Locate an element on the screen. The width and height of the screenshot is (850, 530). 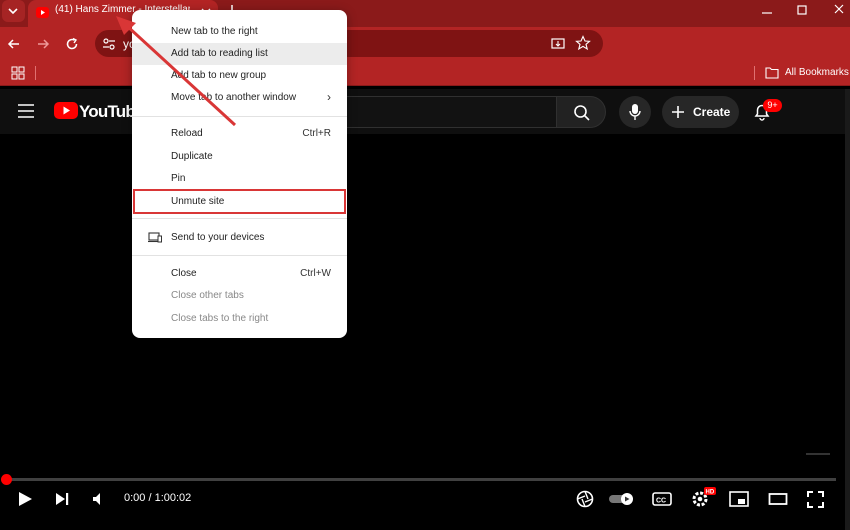
menu-item-duplicate: Duplicate is located at coordinates (239, 157).